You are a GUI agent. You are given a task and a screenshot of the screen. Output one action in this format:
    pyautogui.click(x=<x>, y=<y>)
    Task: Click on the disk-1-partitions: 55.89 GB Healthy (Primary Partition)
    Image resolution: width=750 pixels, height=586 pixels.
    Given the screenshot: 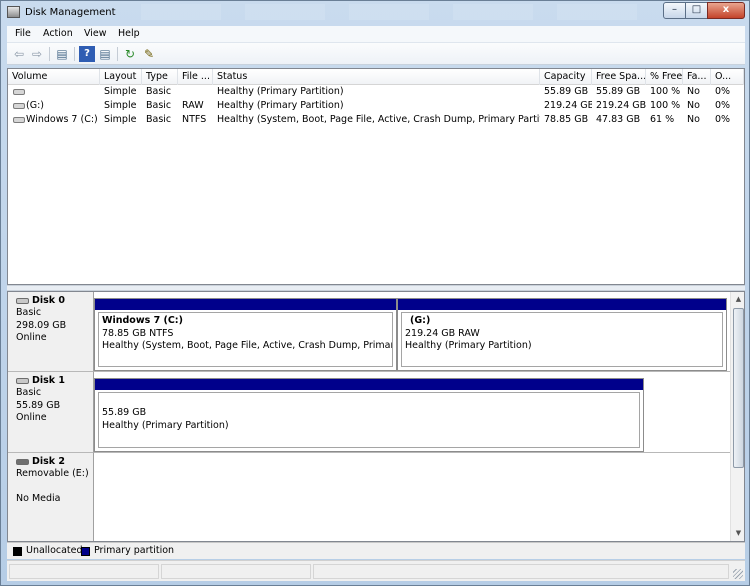 What is the action you would take?
    pyautogui.click(x=412, y=412)
    